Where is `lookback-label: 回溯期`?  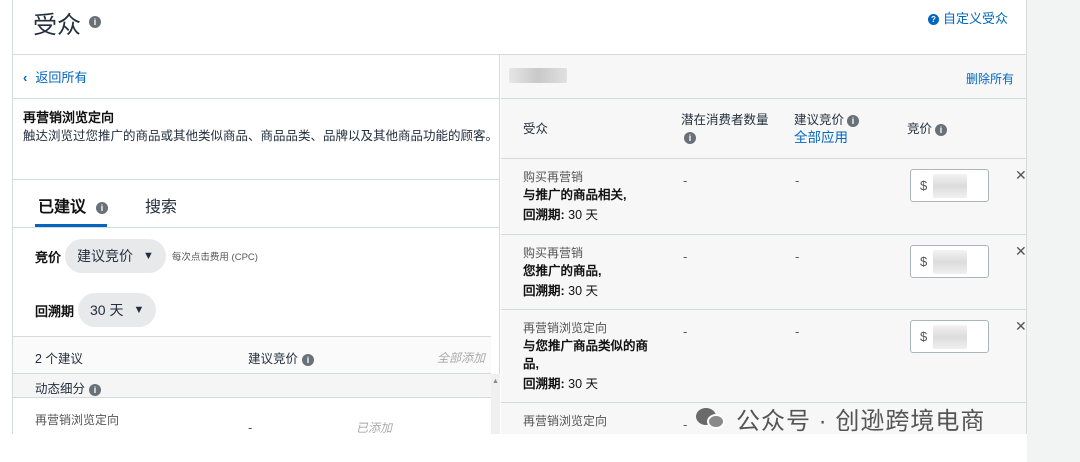
lookback-label: 回溯期 is located at coordinates (55, 311).